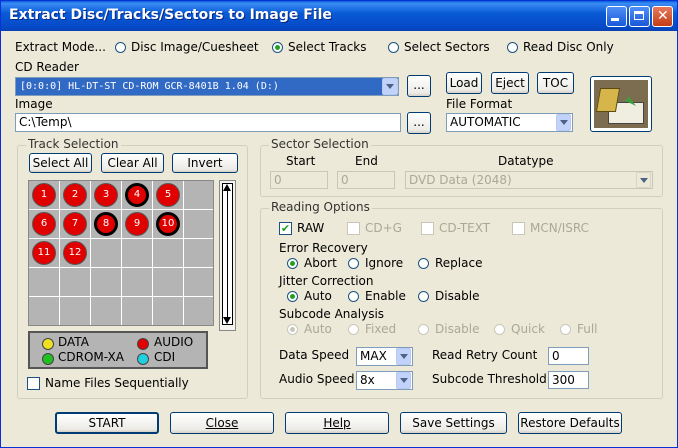 This screenshot has height=448, width=678. Describe the element at coordinates (106, 224) in the screenshot. I see `track-8-button: 8` at that location.